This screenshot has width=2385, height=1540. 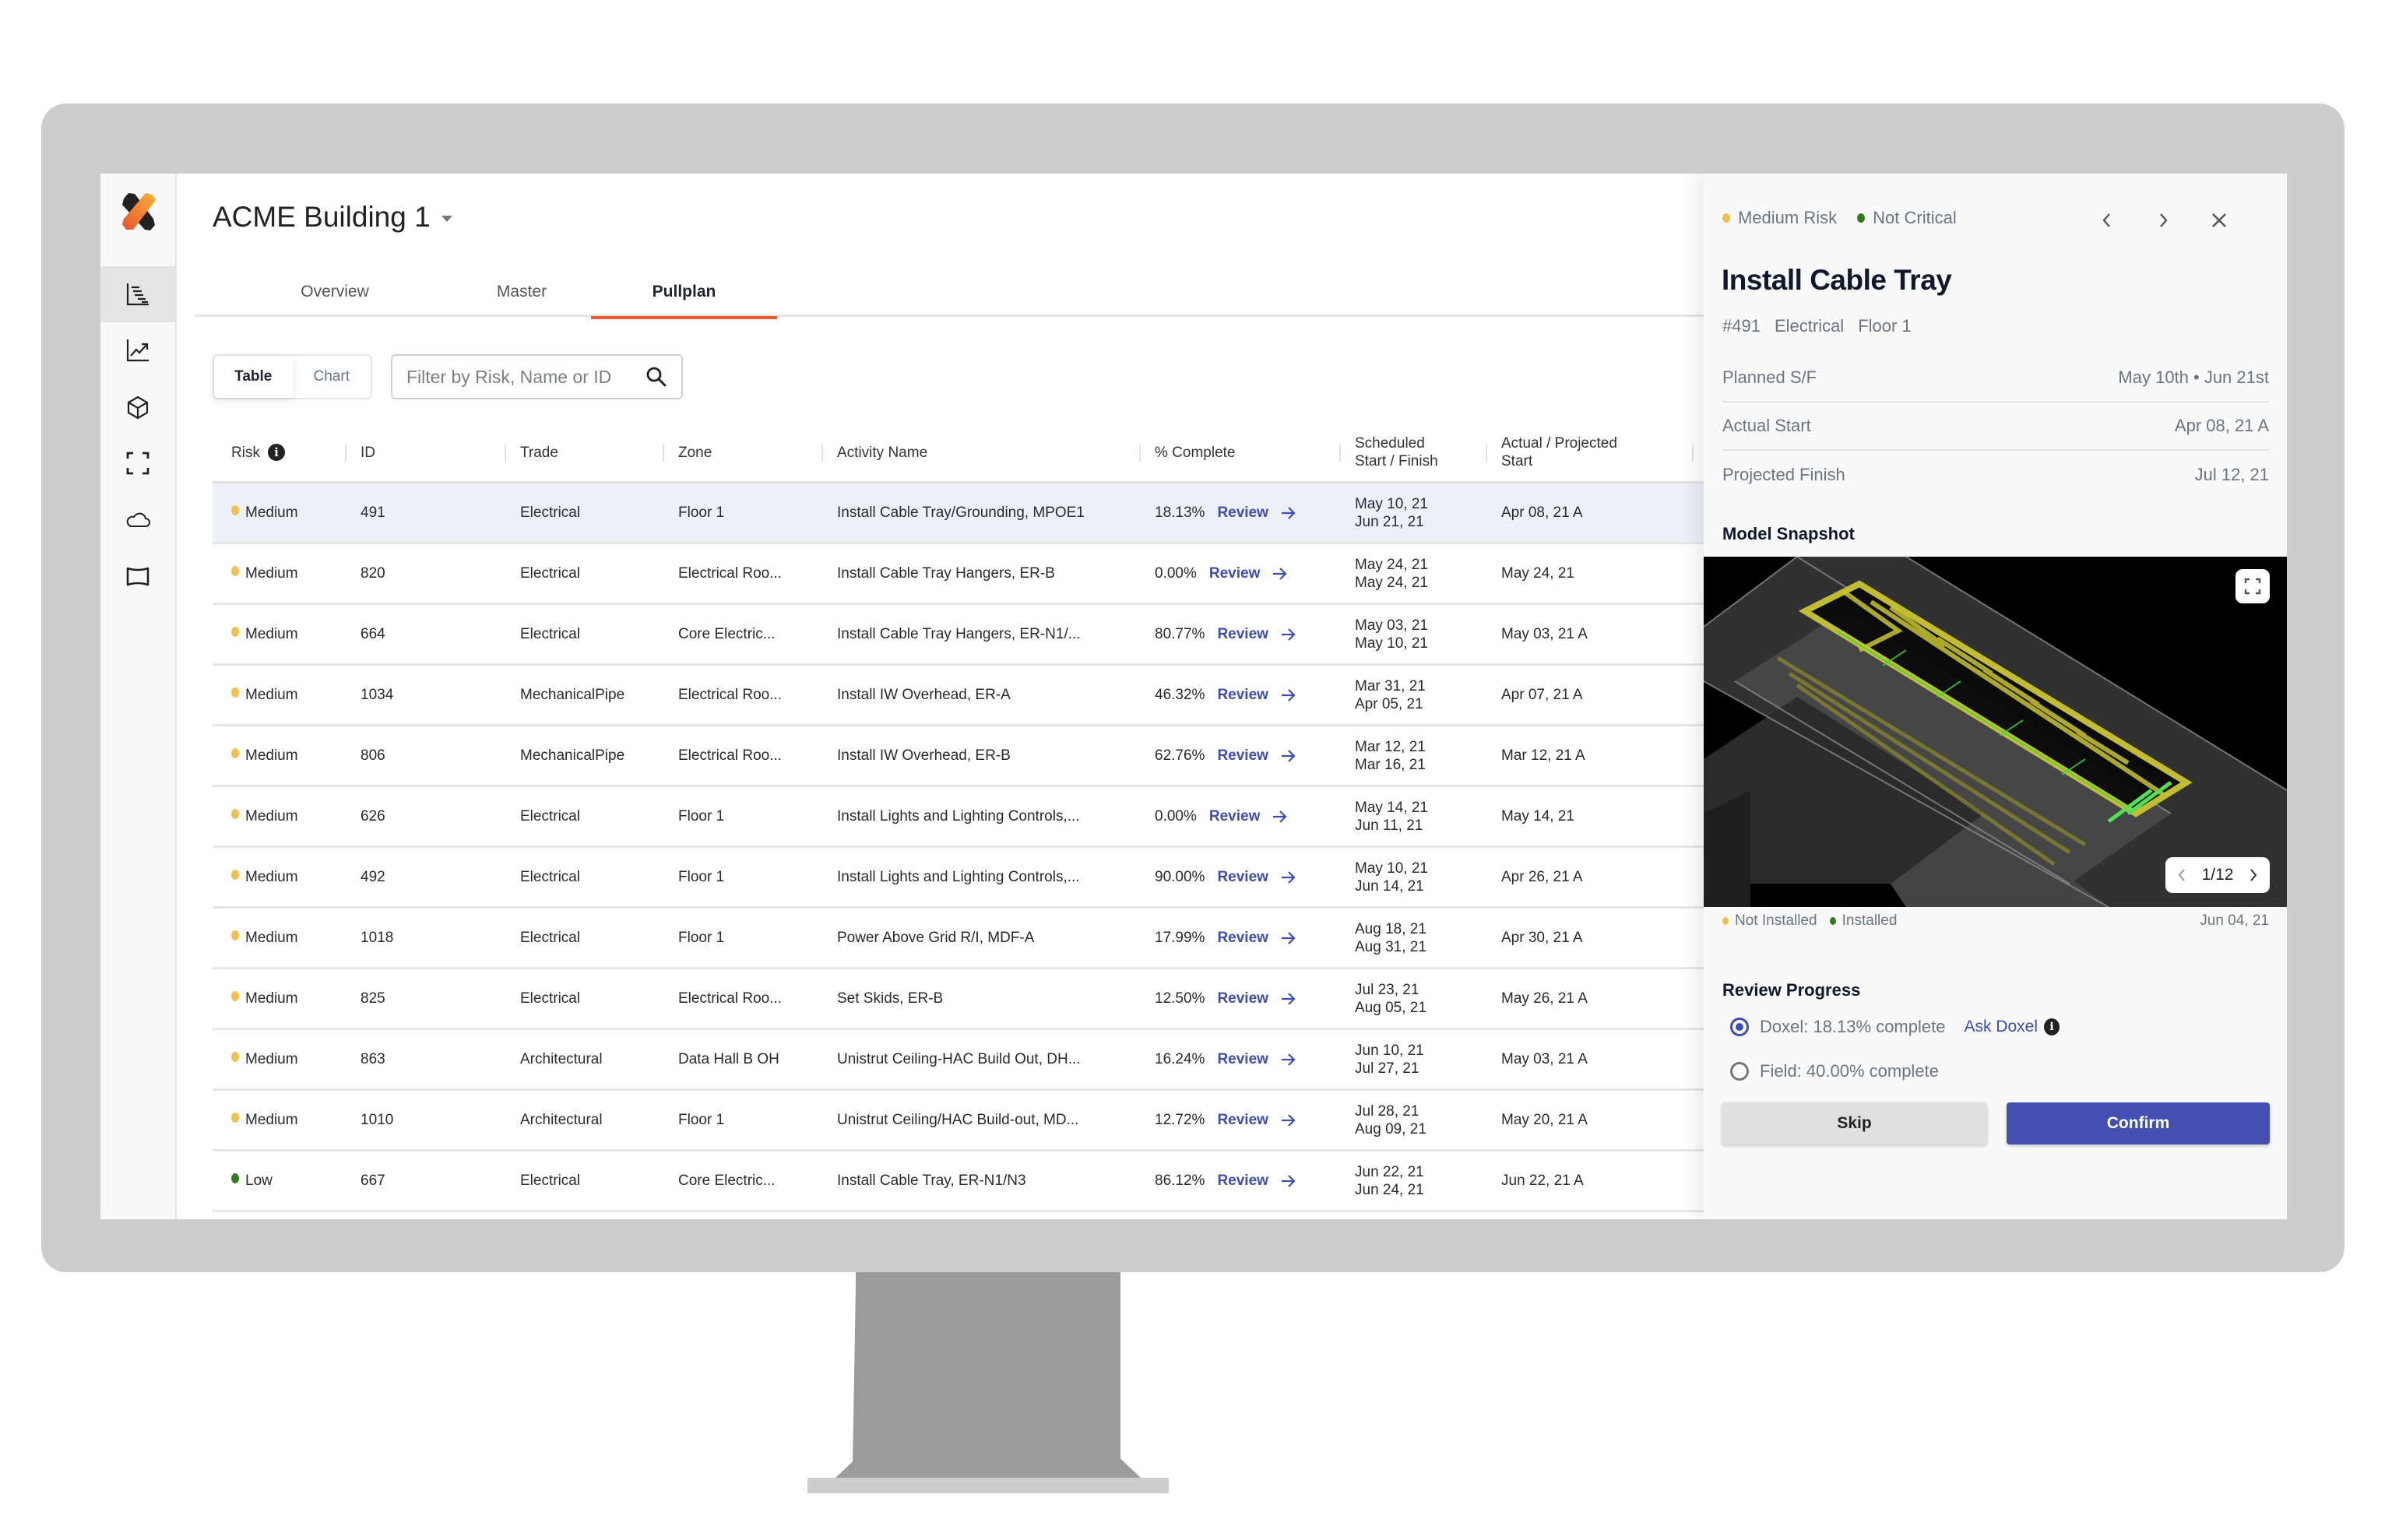 What do you see at coordinates (521, 292) in the screenshot?
I see `tab-master: Master` at bounding box center [521, 292].